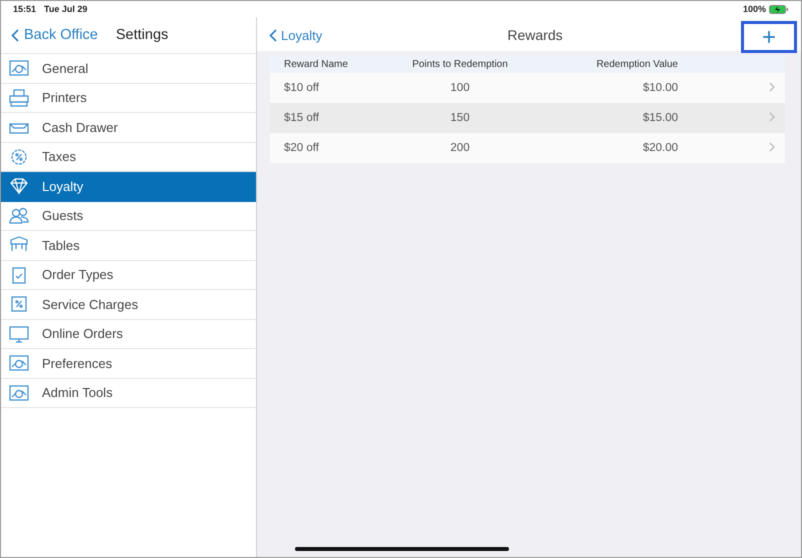 The width and height of the screenshot is (802, 558). I want to click on column-header: Redemption Value, so click(636, 64).